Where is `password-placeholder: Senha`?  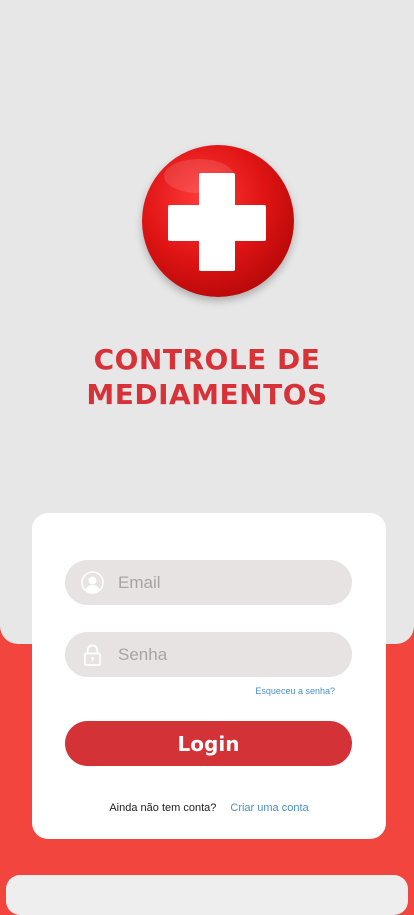 password-placeholder: Senha is located at coordinates (143, 654).